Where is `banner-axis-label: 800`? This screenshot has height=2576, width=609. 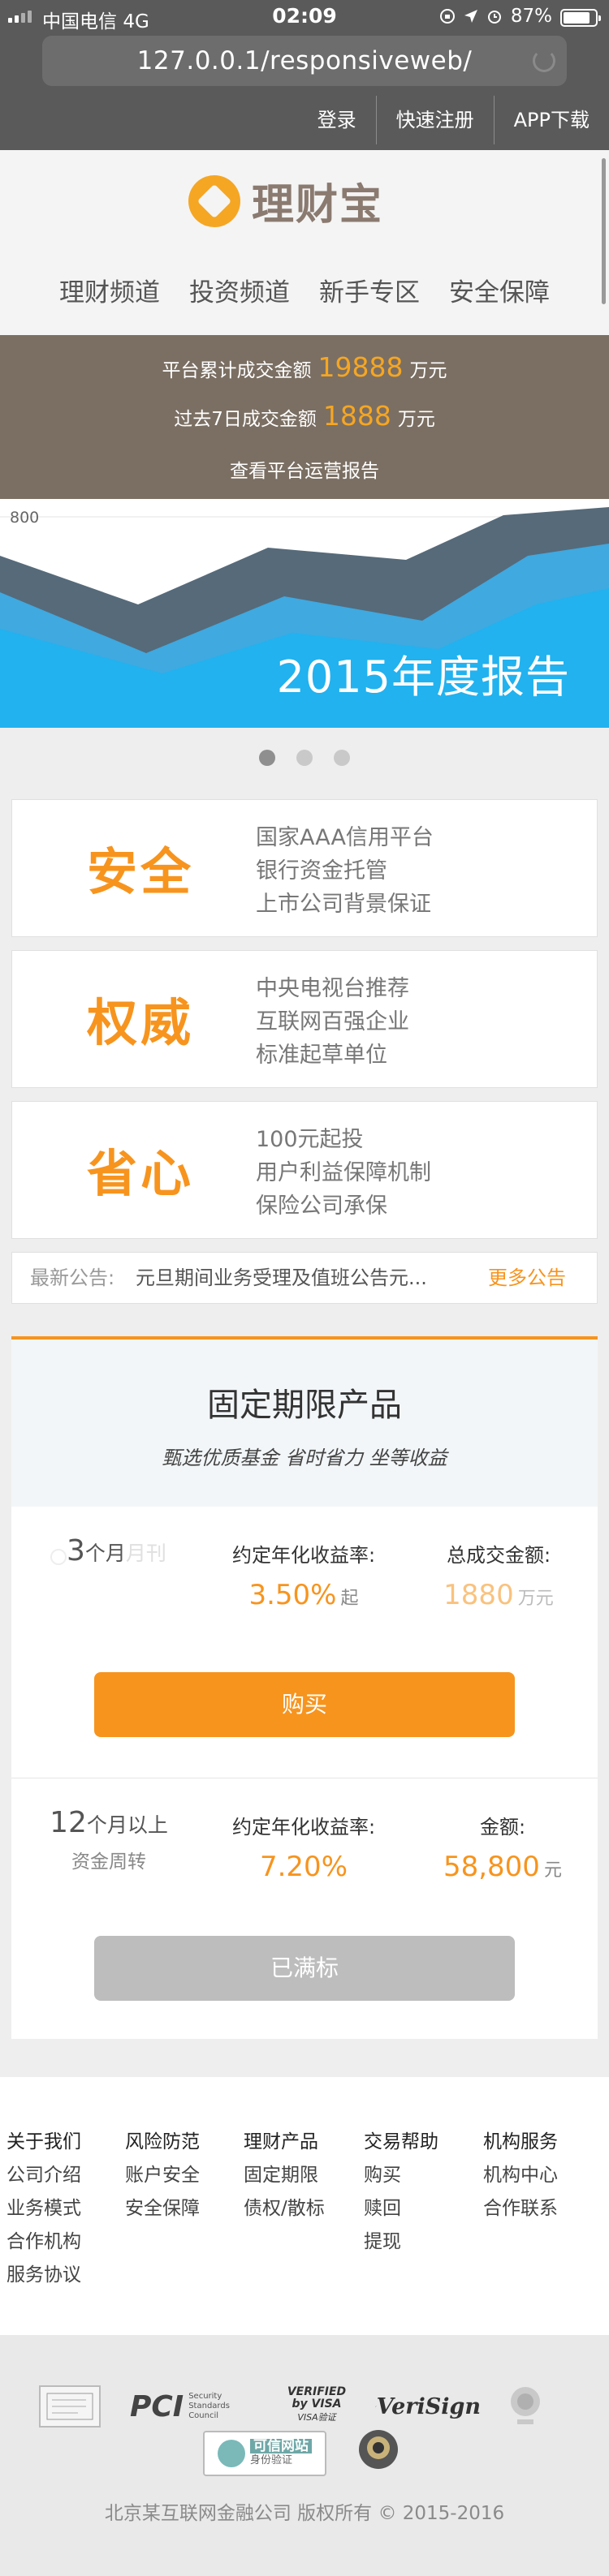 banner-axis-label: 800 is located at coordinates (25, 518).